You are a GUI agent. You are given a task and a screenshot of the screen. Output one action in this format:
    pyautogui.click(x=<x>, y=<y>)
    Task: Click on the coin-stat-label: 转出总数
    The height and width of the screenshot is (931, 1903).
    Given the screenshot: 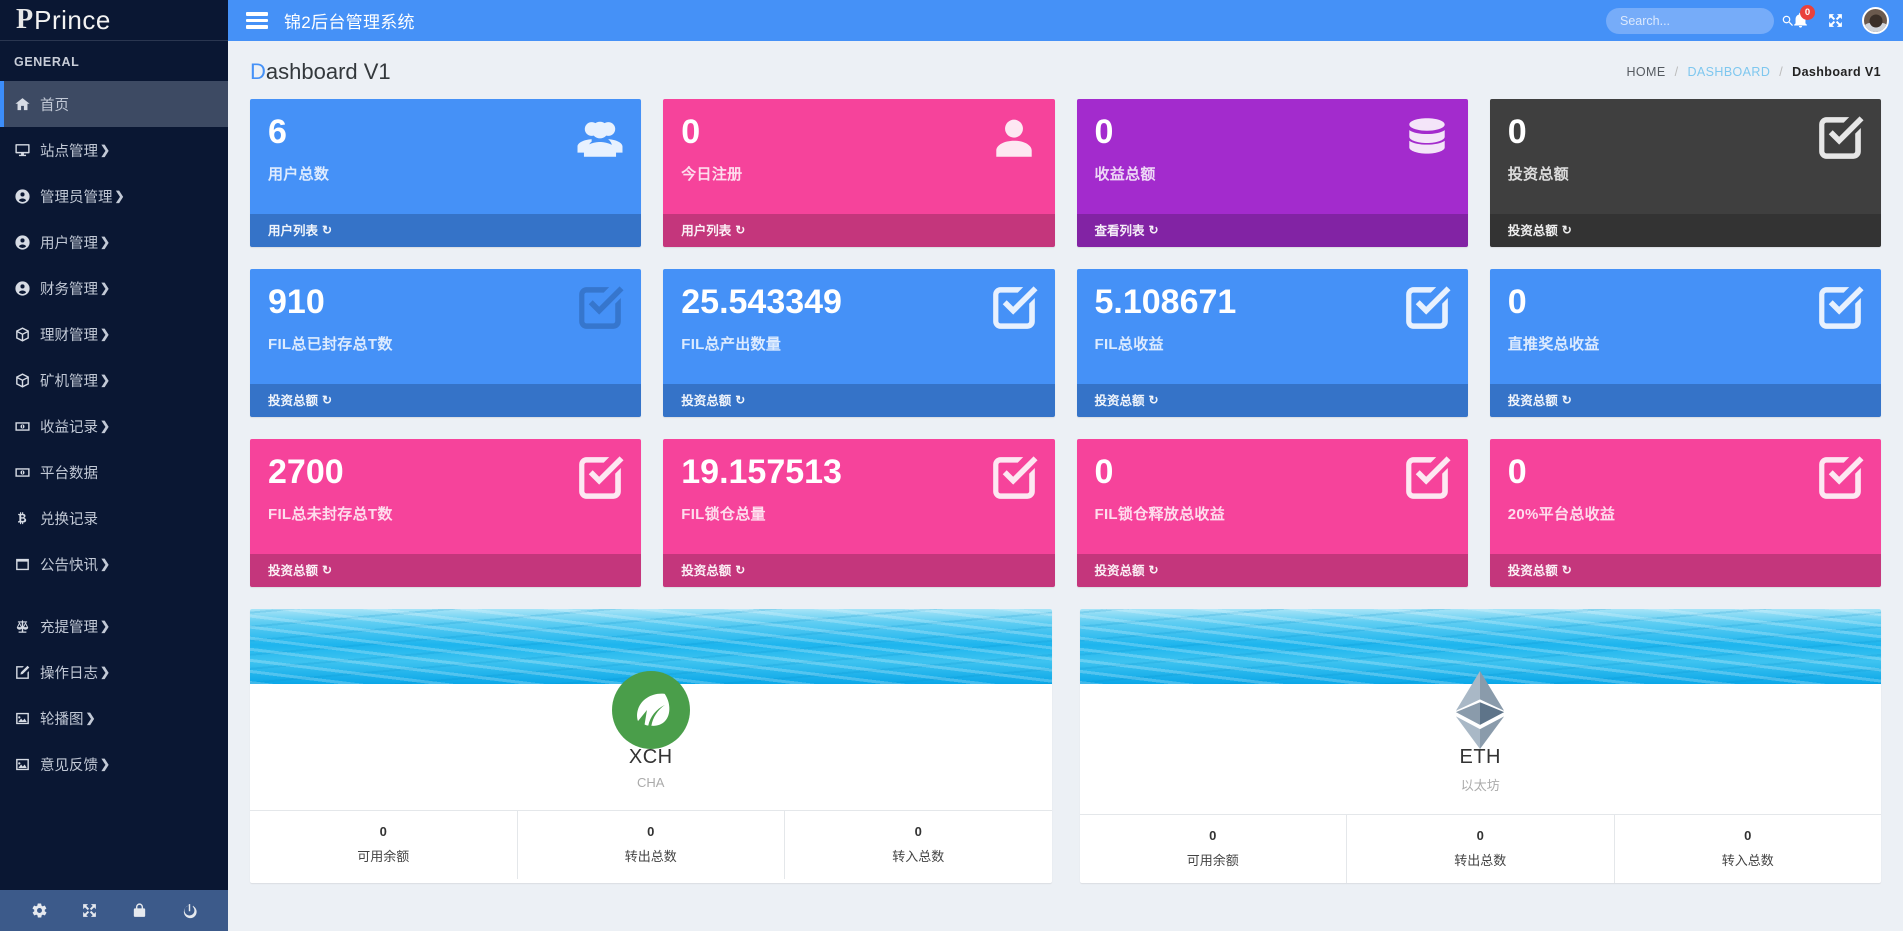 What is the action you would take?
    pyautogui.click(x=1480, y=860)
    